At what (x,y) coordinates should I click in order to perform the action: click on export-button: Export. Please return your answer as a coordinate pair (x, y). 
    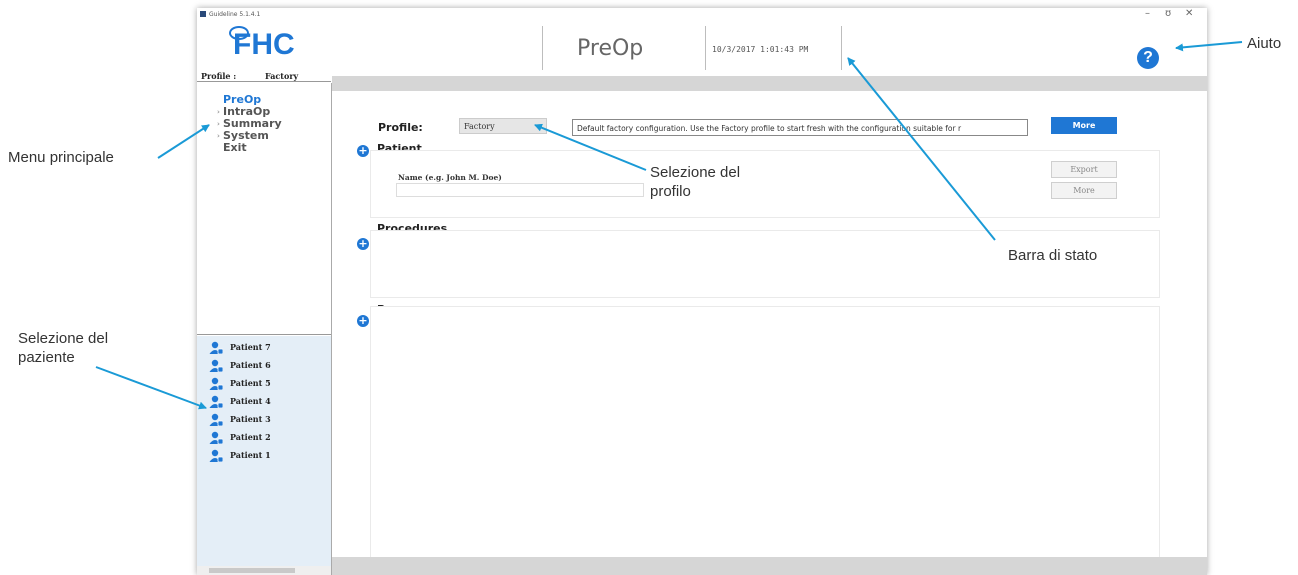
    Looking at the image, I should click on (1084, 169).